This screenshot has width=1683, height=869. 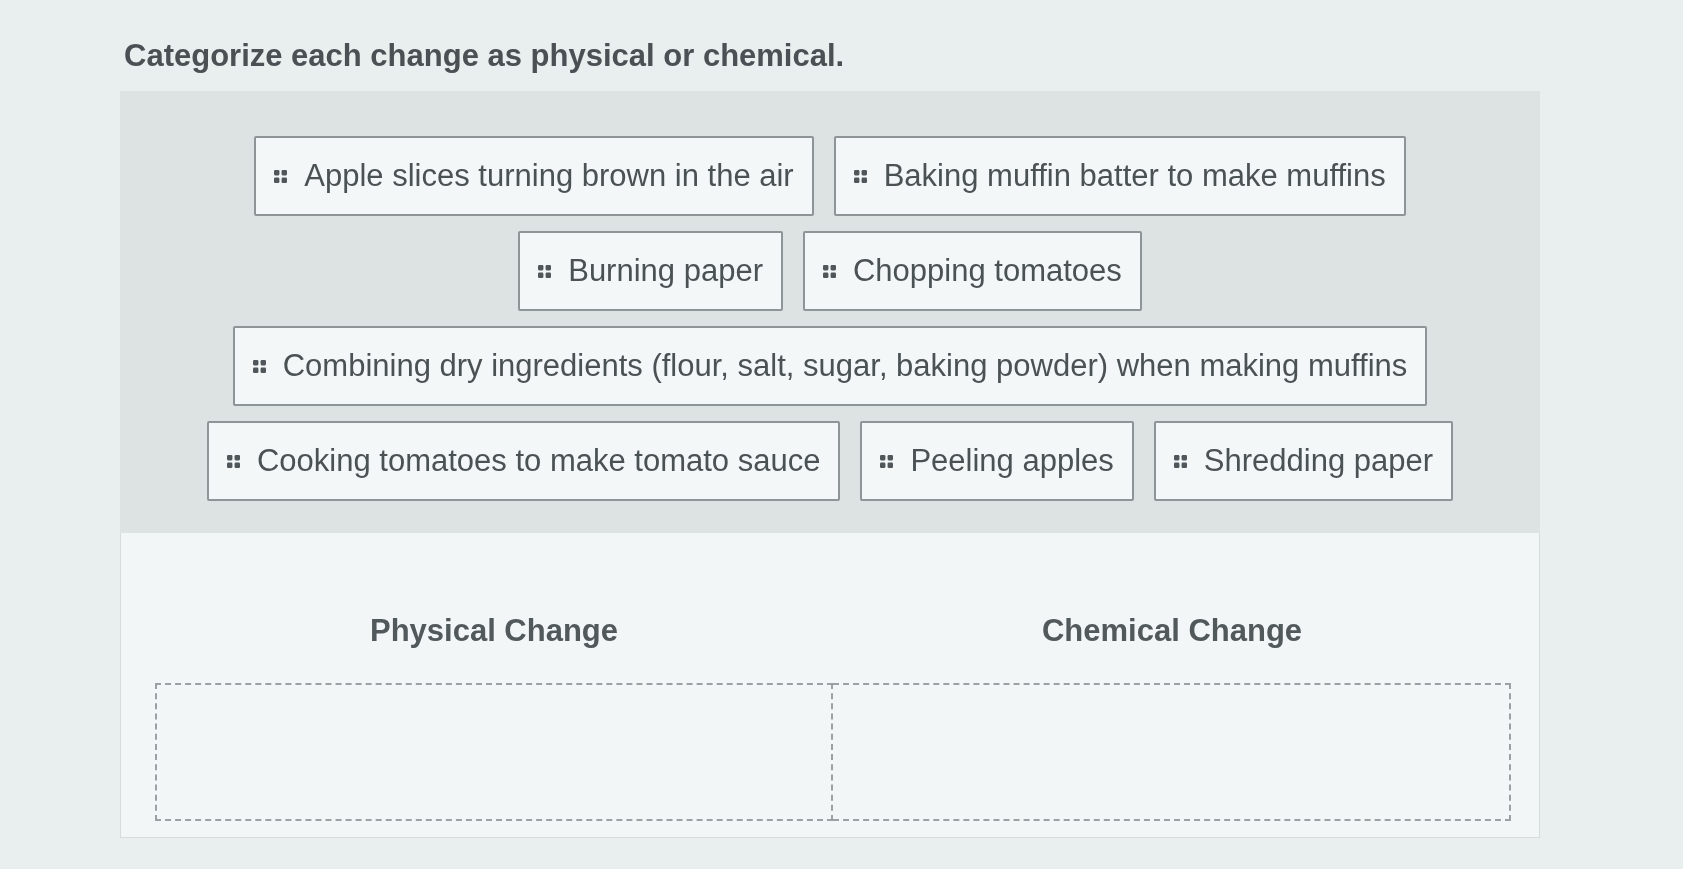 I want to click on draggable-answer-tile: Peeling apples, so click(x=997, y=461).